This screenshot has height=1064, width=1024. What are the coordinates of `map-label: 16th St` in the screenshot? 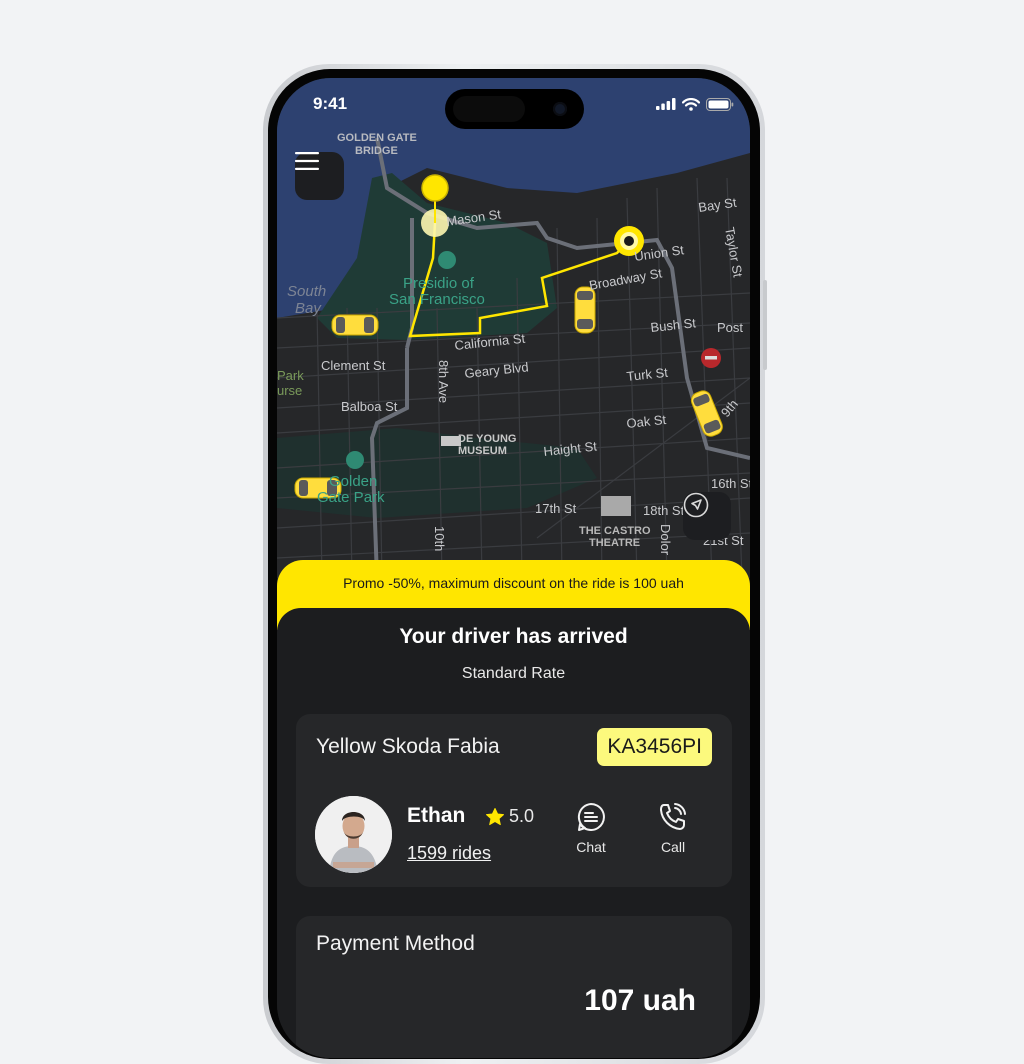 It's located at (730, 483).